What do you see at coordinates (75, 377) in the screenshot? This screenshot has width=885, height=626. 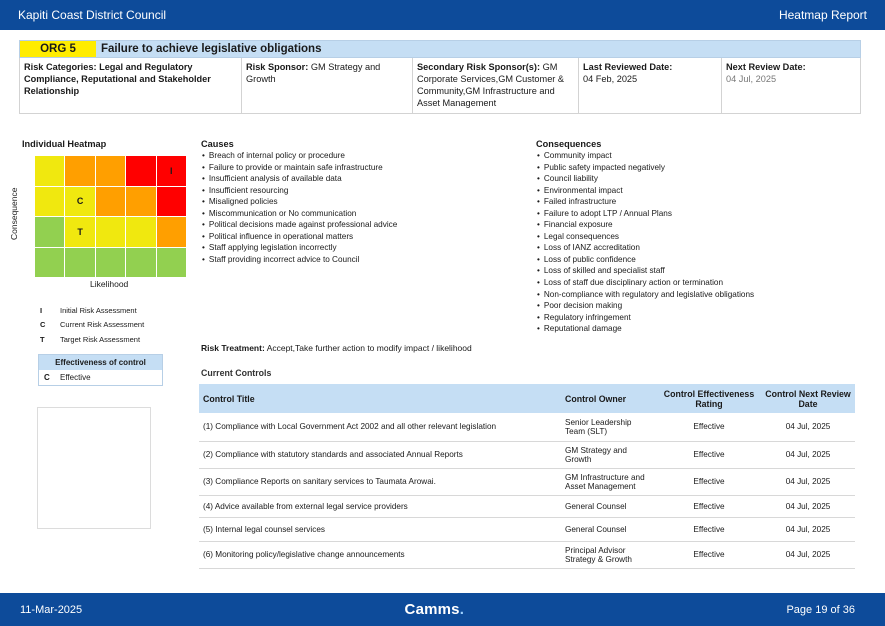 I see `effectiveness-value: Effective` at bounding box center [75, 377].